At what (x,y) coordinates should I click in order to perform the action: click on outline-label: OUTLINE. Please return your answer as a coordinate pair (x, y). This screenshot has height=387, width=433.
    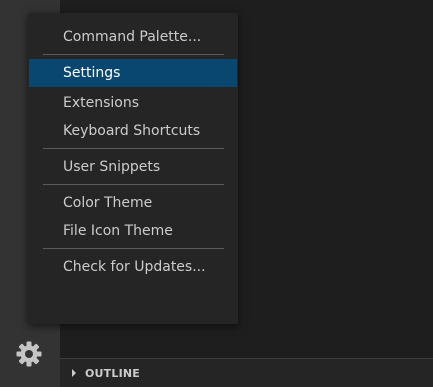
    Looking at the image, I should click on (113, 373).